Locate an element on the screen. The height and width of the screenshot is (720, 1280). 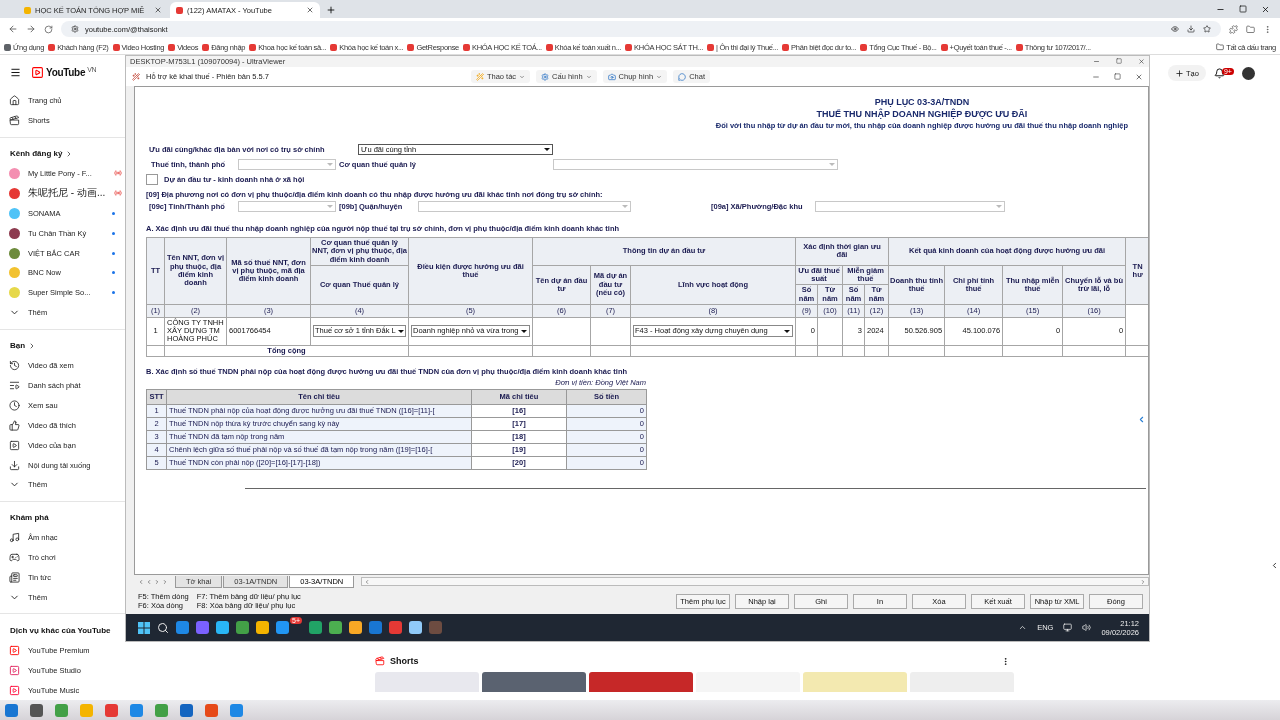
avatar is located at coordinates (1248, 73).